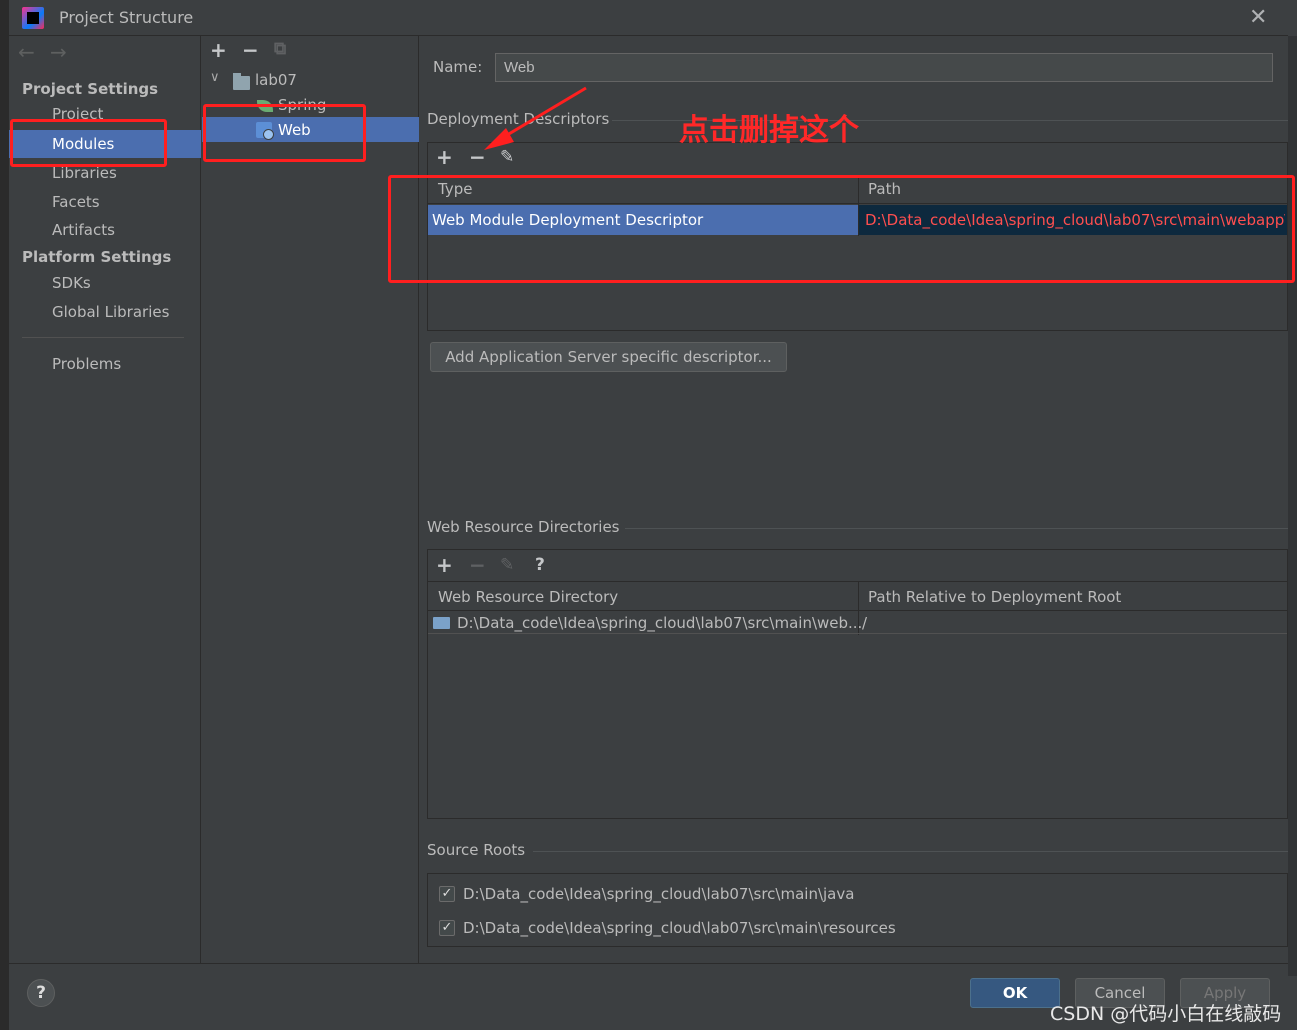 The width and height of the screenshot is (1297, 1030). What do you see at coordinates (250, 50) in the screenshot?
I see `remove-icon: −` at bounding box center [250, 50].